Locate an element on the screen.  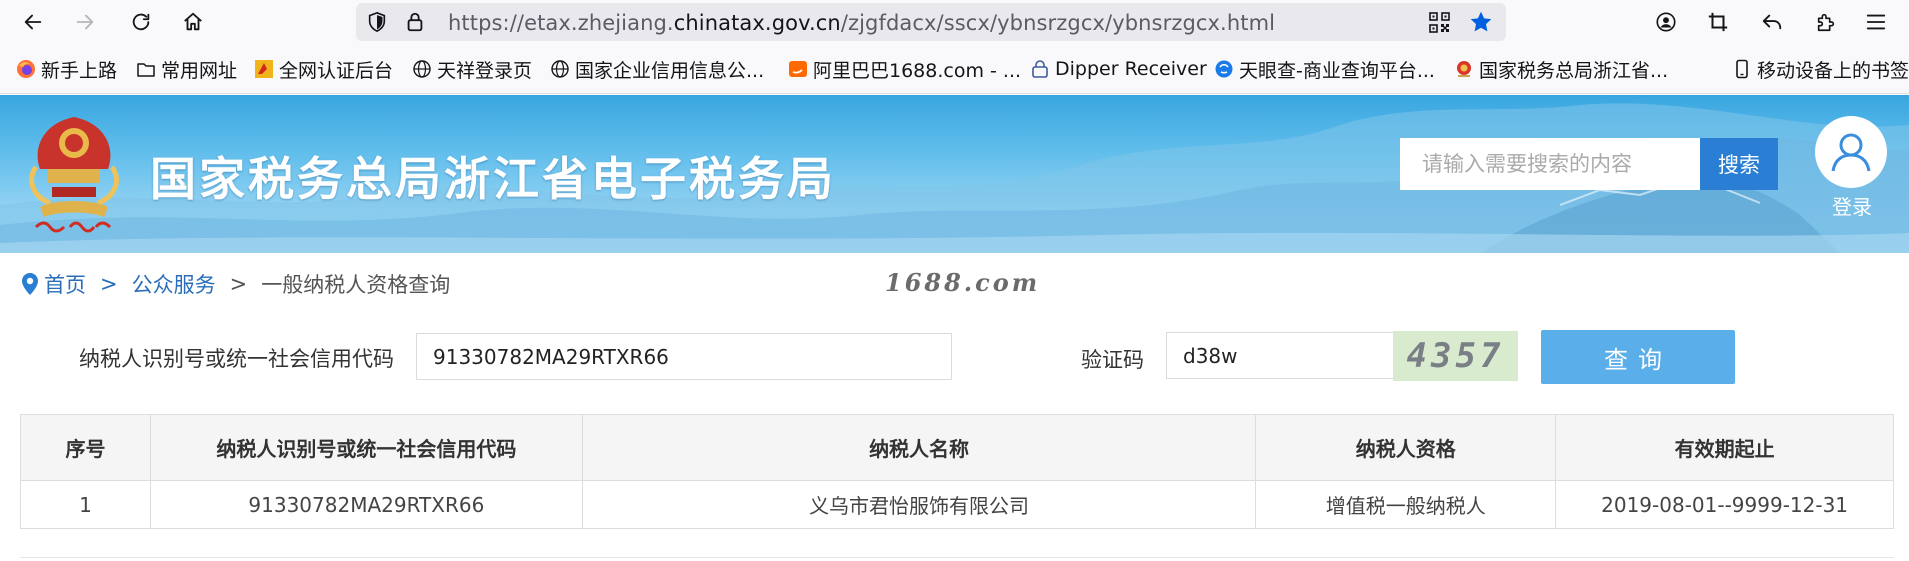
menu-button is located at coordinates (1876, 22).